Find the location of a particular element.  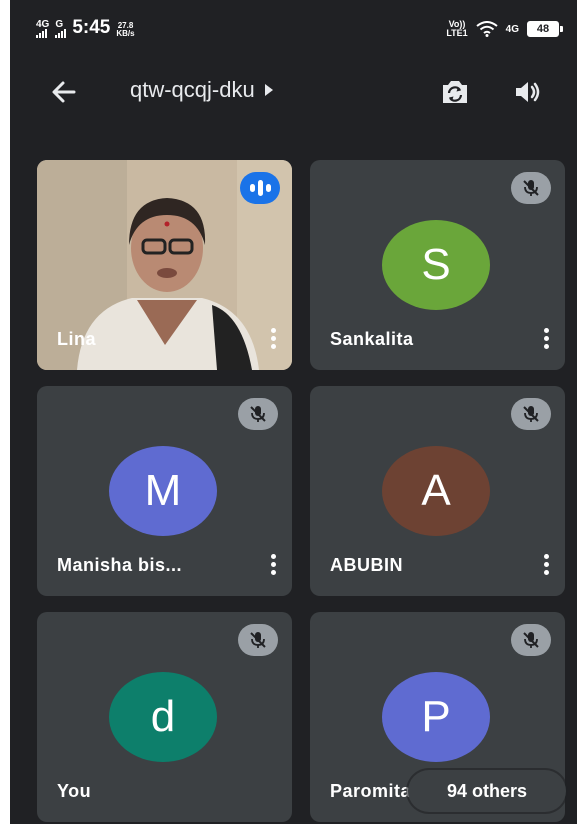

battery-icon: 48 is located at coordinates (545, 29).